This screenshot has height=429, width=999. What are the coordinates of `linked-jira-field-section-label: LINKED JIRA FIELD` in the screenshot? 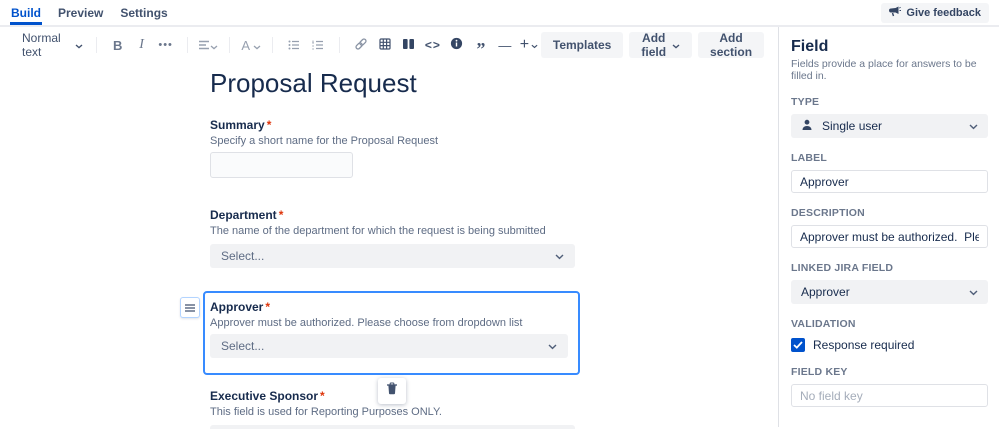 It's located at (842, 268).